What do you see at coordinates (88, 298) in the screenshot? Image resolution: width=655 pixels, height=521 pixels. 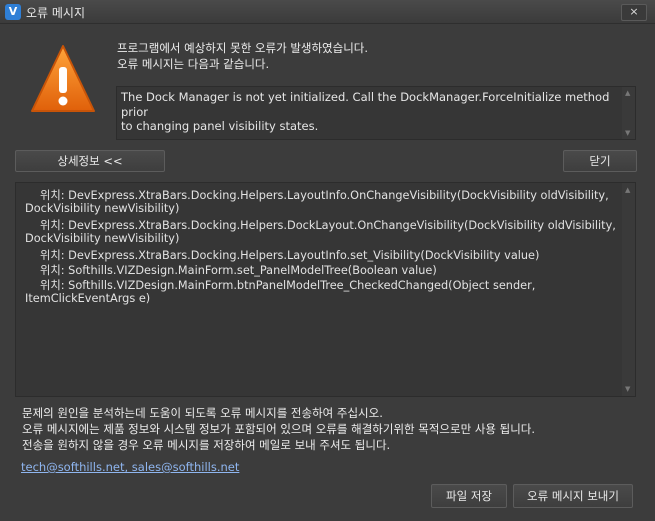 I see `stack-trace-line: ItemClickEventArgs e)` at bounding box center [88, 298].